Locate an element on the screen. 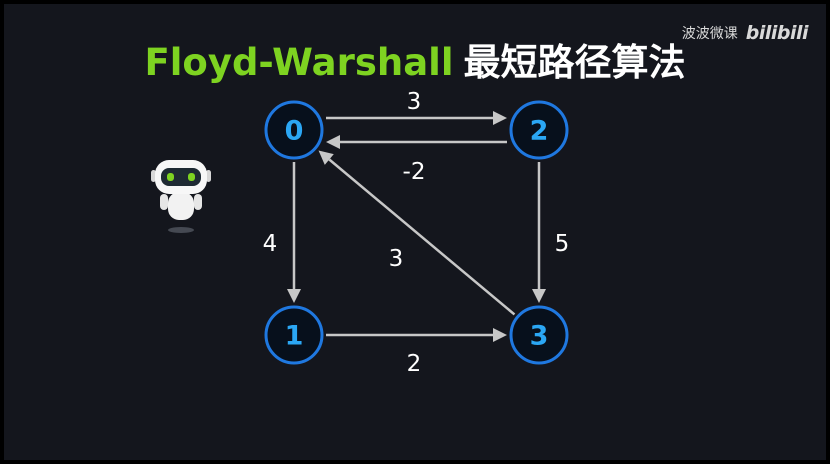  node-3: 3 is located at coordinates (539, 335).